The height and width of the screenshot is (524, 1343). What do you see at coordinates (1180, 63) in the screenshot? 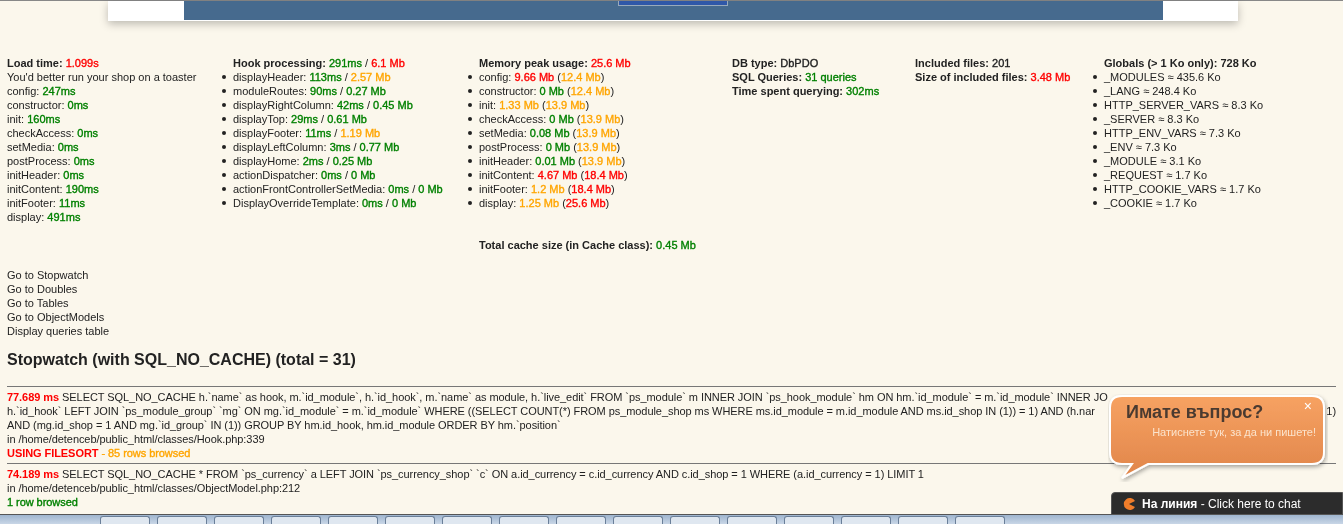
I see `stat-heading: Globals (> 1 Ko only): 728 Ko` at bounding box center [1180, 63].